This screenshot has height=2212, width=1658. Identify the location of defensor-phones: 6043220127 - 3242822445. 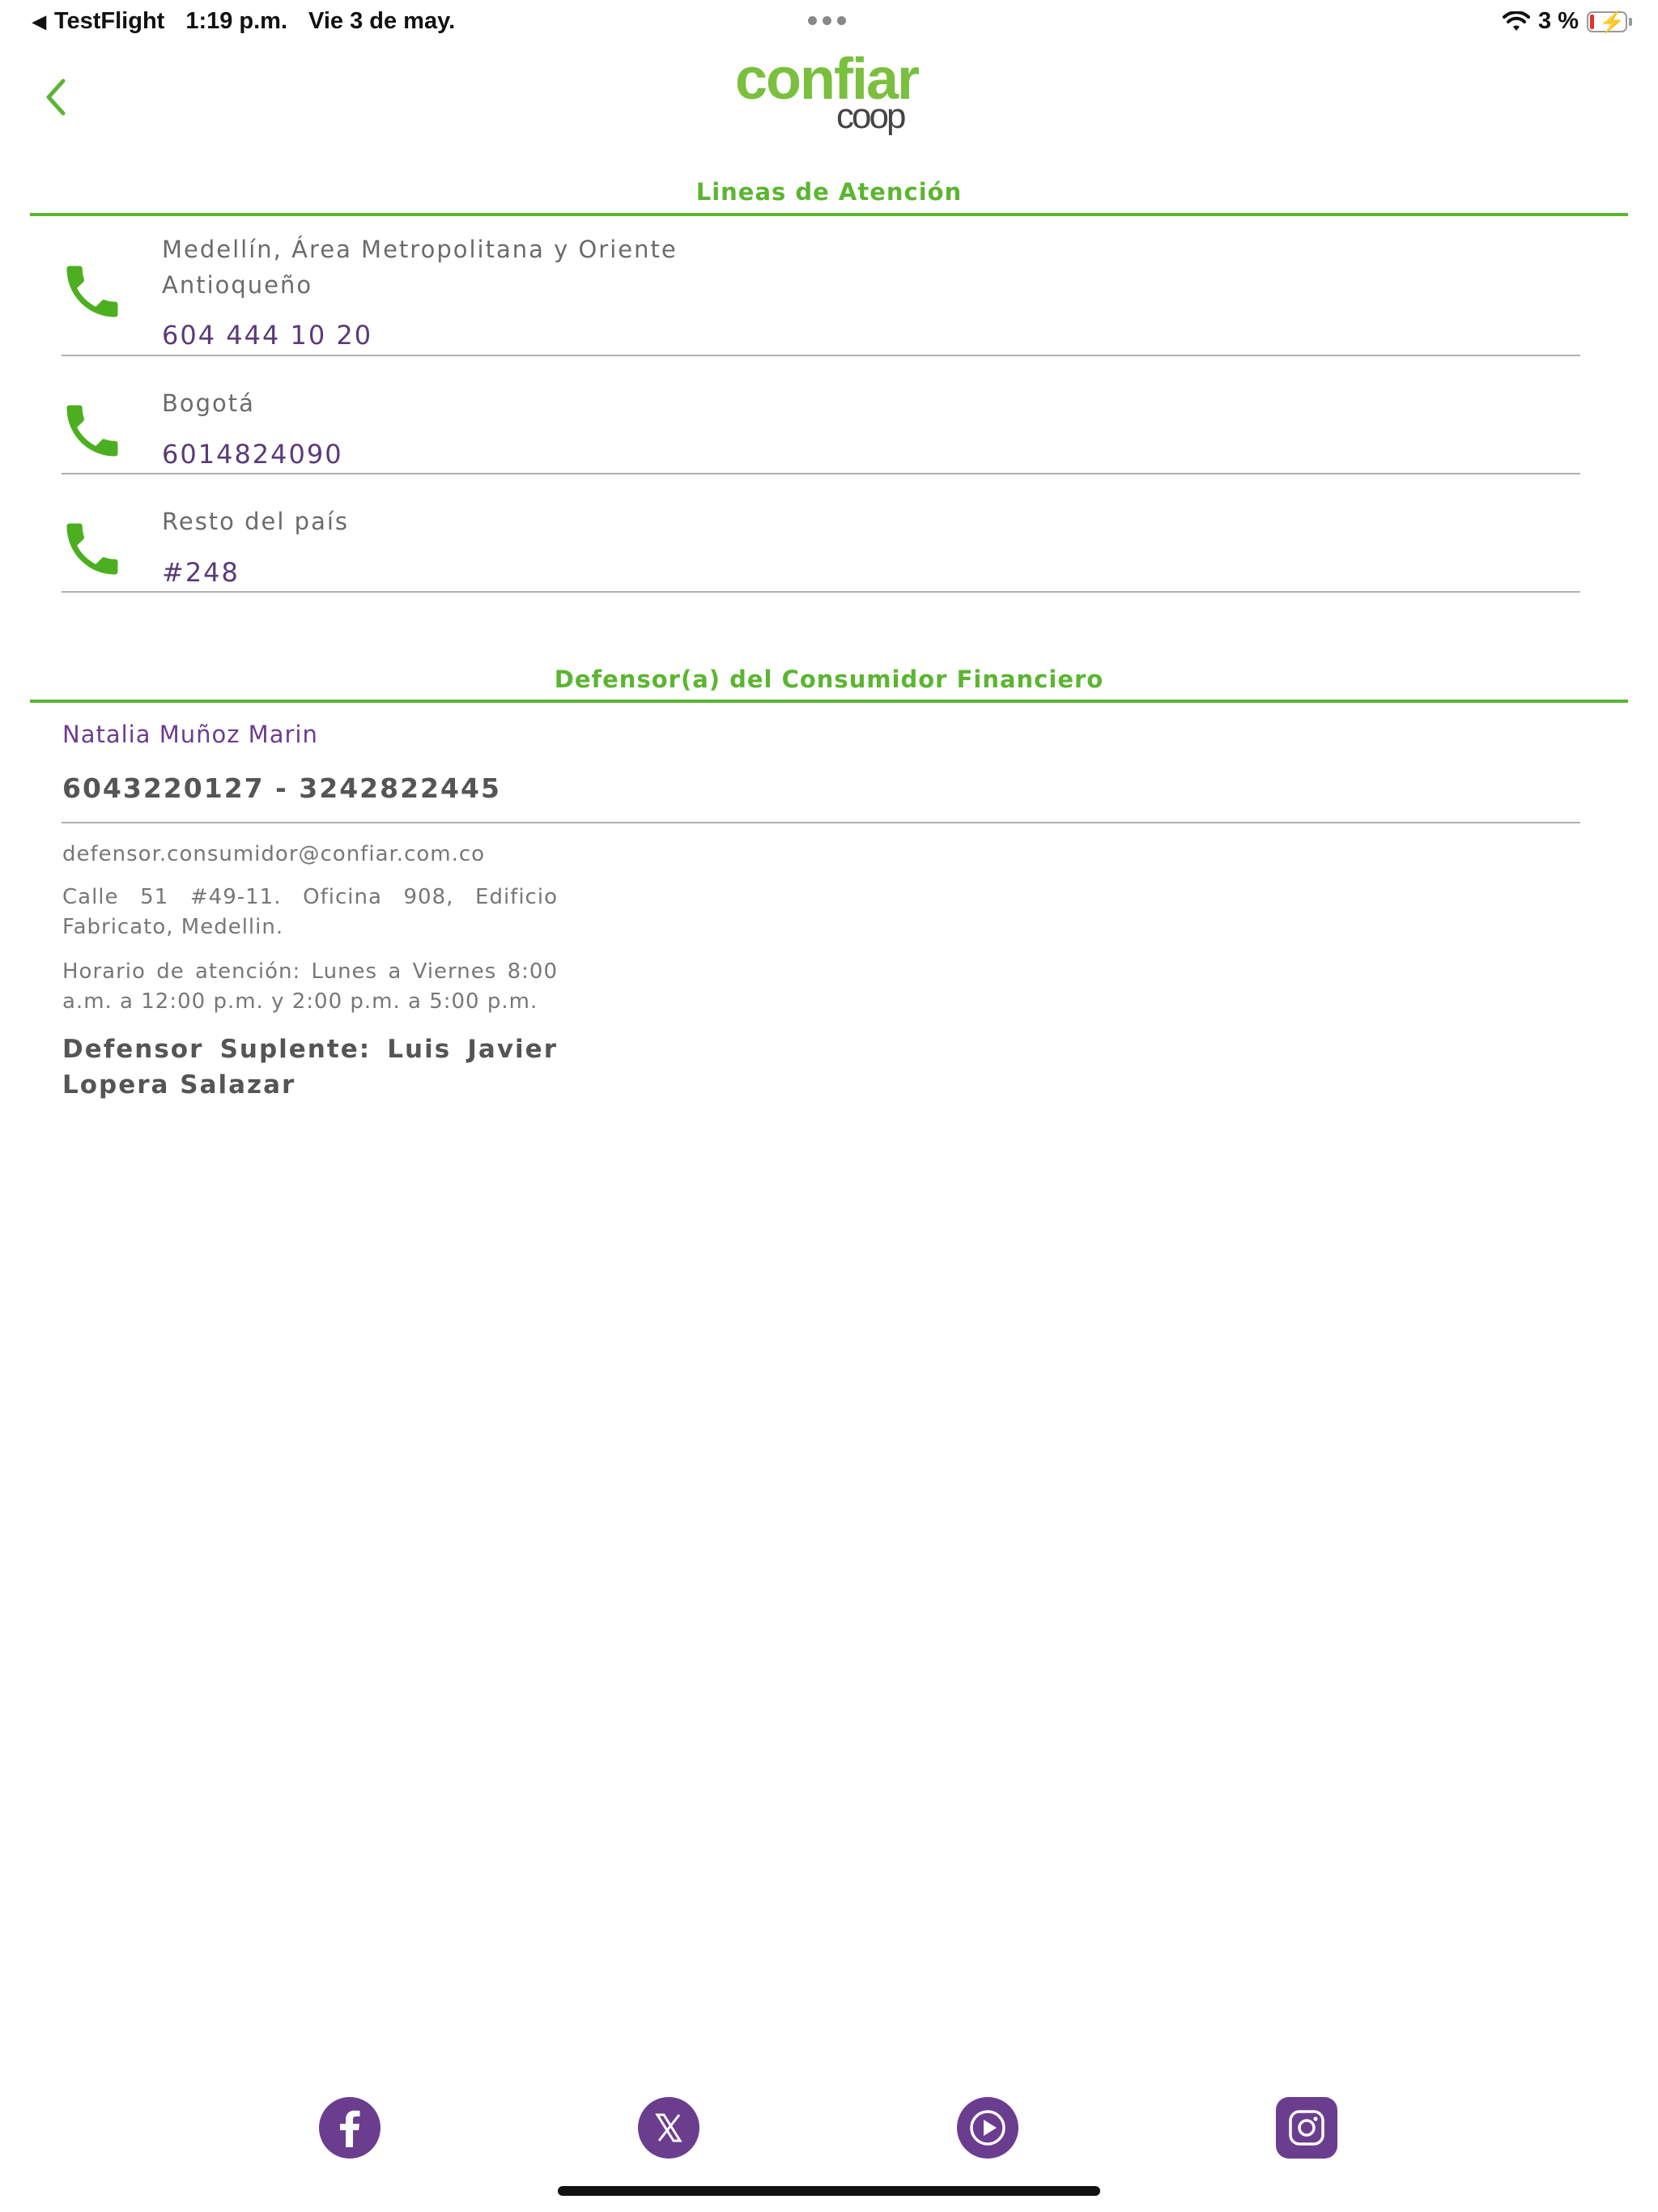
(281, 788).